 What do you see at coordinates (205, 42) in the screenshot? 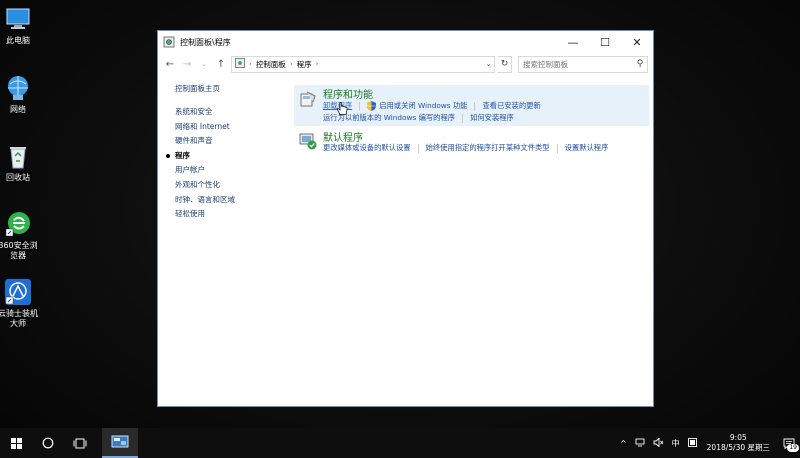
I see `window-title: 控制面板\程序` at bounding box center [205, 42].